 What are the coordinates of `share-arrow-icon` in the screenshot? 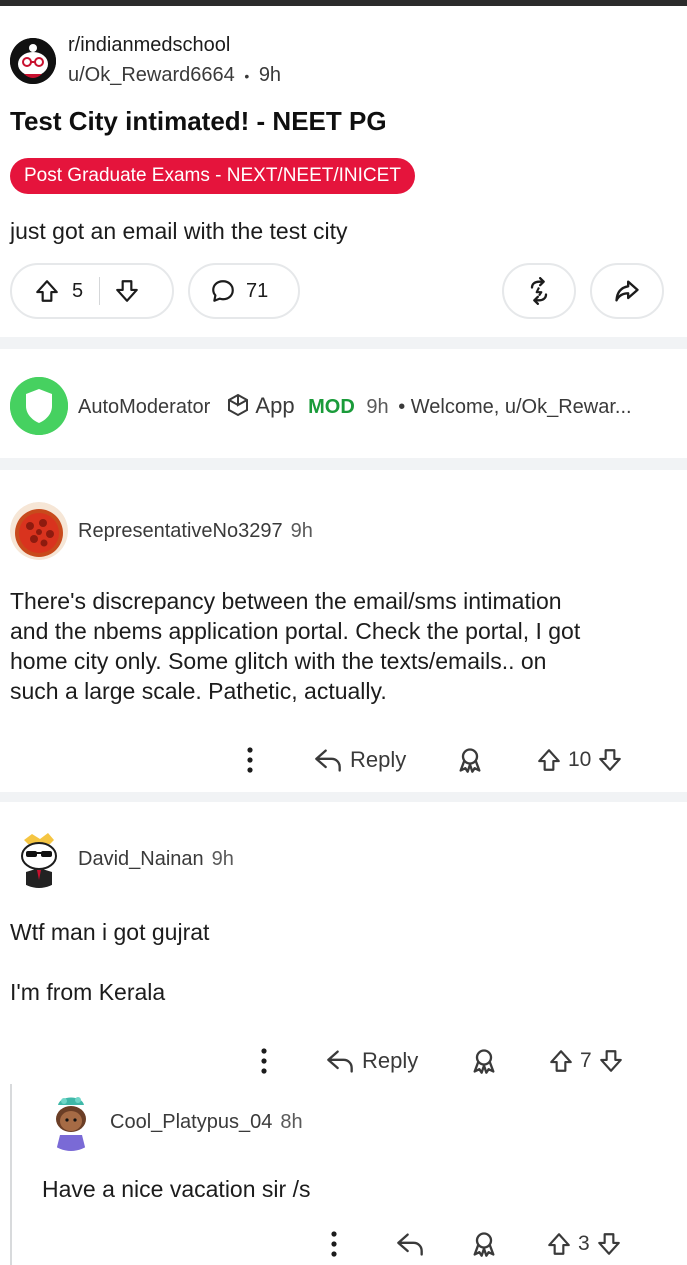 It's located at (627, 291).